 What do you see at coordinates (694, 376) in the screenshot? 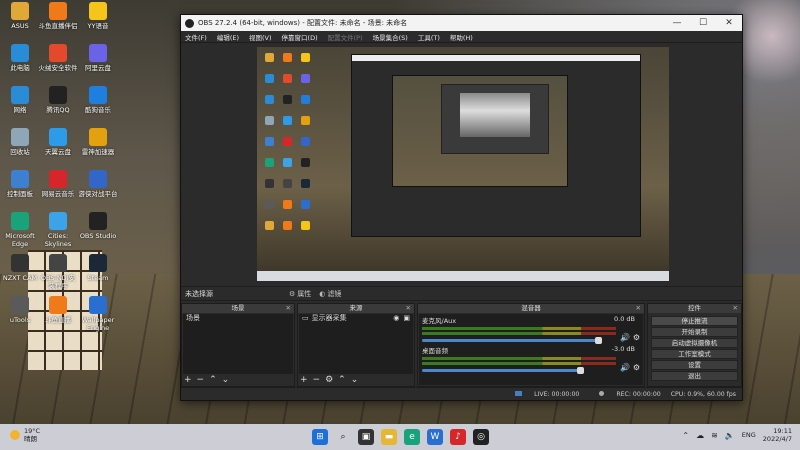
I see `exit-button: 退出` at bounding box center [694, 376].